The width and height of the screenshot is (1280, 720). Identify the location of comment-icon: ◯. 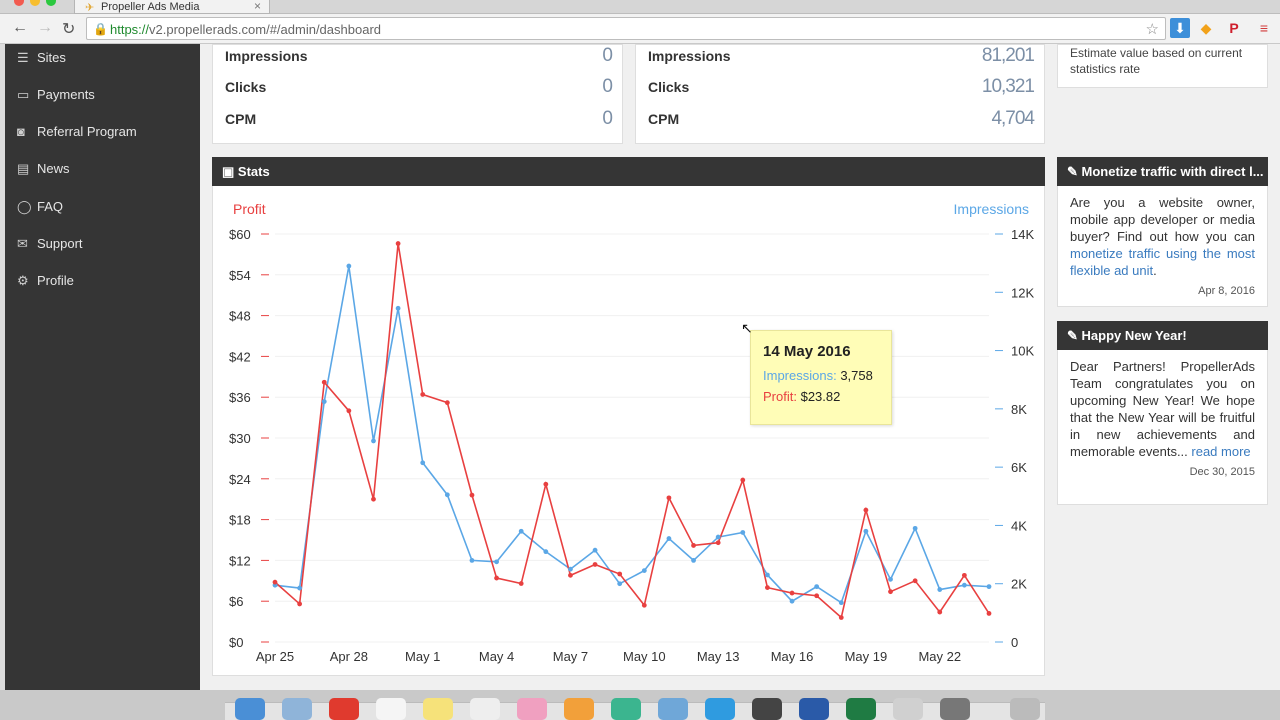
(24, 206).